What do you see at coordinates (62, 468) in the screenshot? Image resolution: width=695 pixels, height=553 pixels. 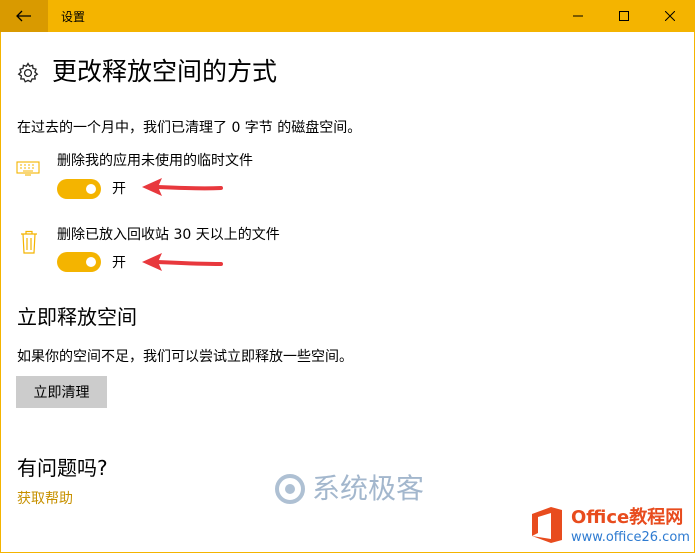 I see `help-heading: 有问题吗?` at bounding box center [62, 468].